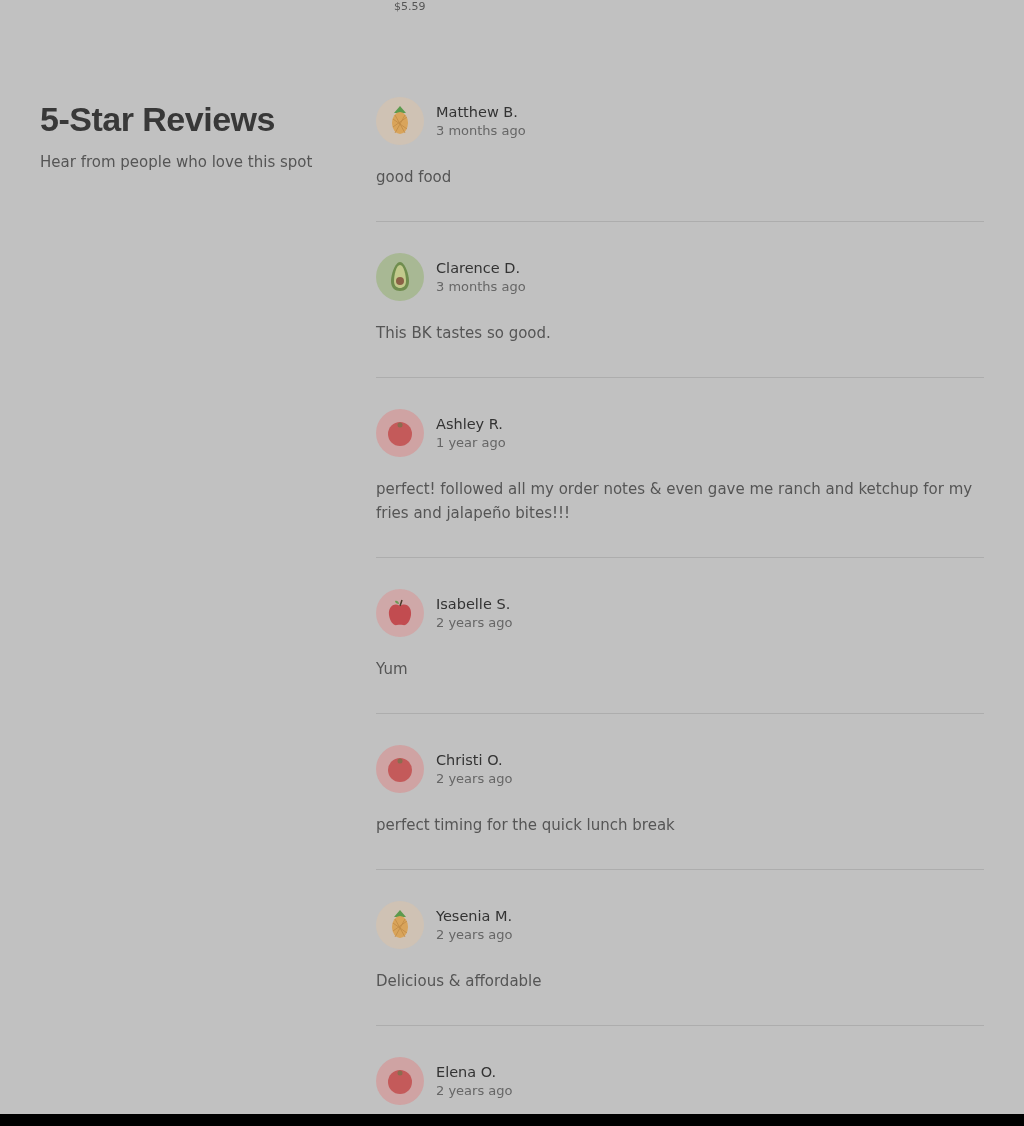 The height and width of the screenshot is (1126, 1024). Describe the element at coordinates (470, 424) in the screenshot. I see `reviewer-name: Ashley R.` at that location.